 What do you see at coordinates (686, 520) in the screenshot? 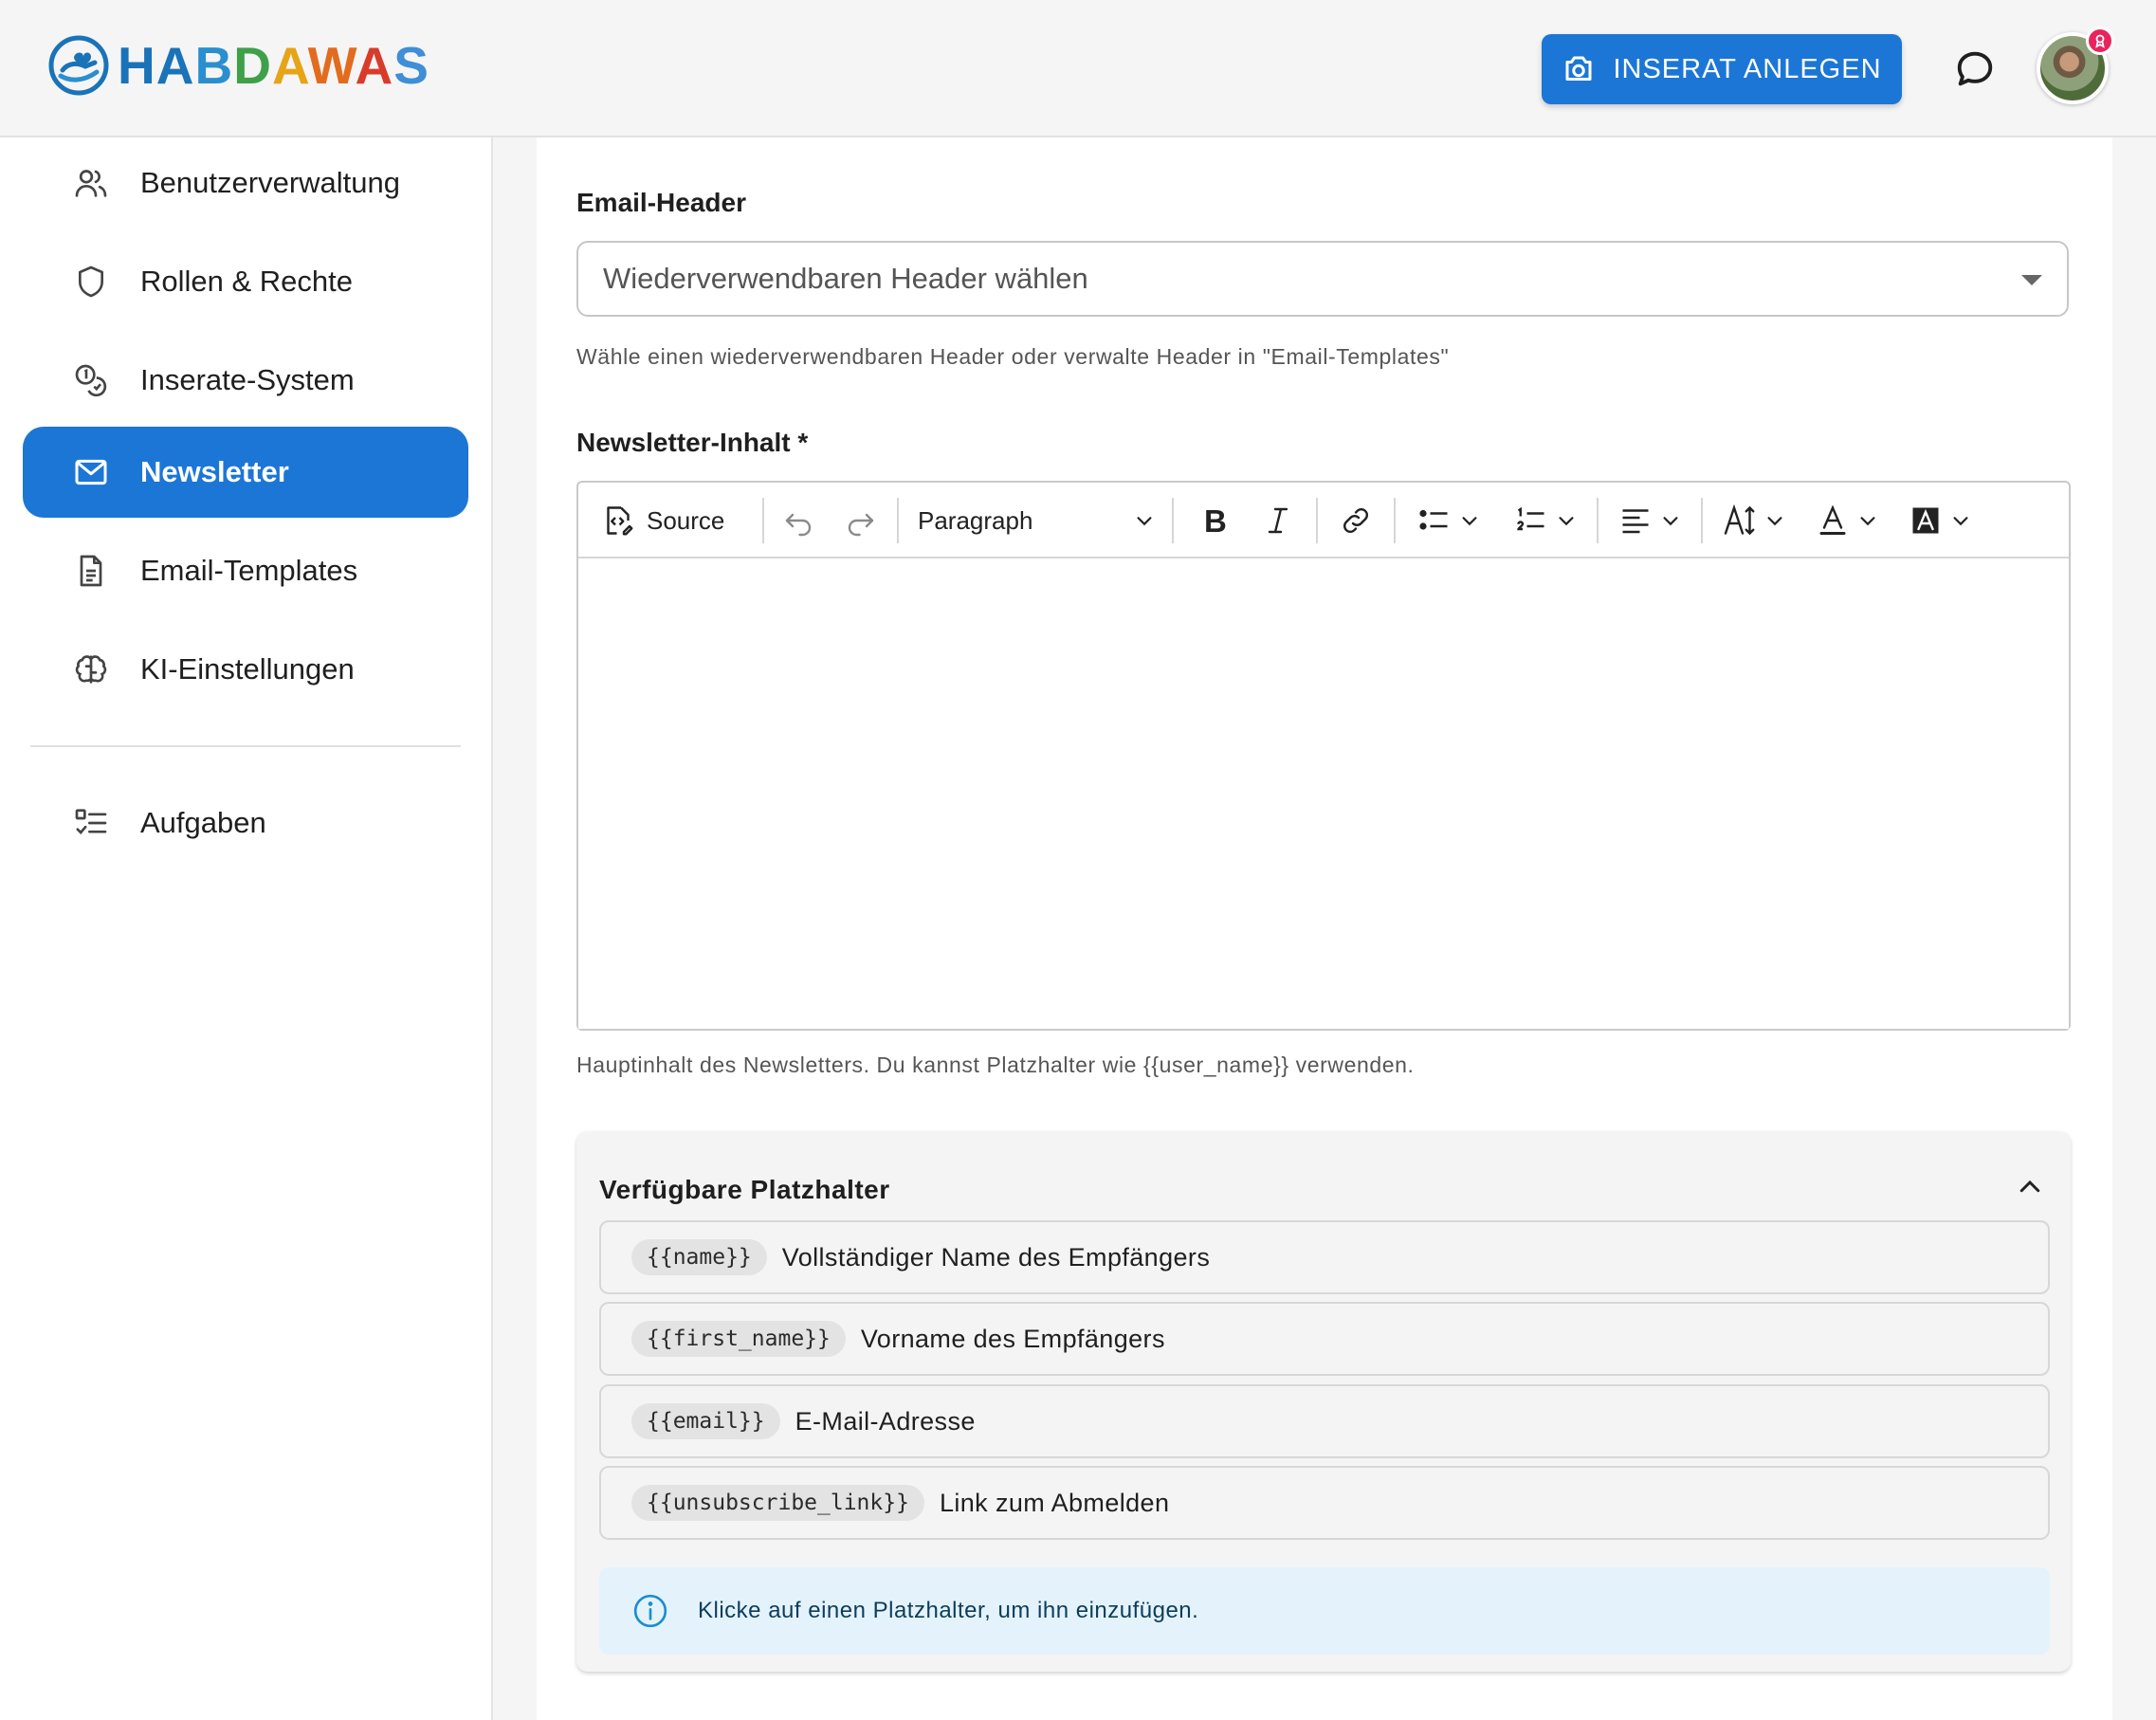
I see `source-button-label: Source` at bounding box center [686, 520].